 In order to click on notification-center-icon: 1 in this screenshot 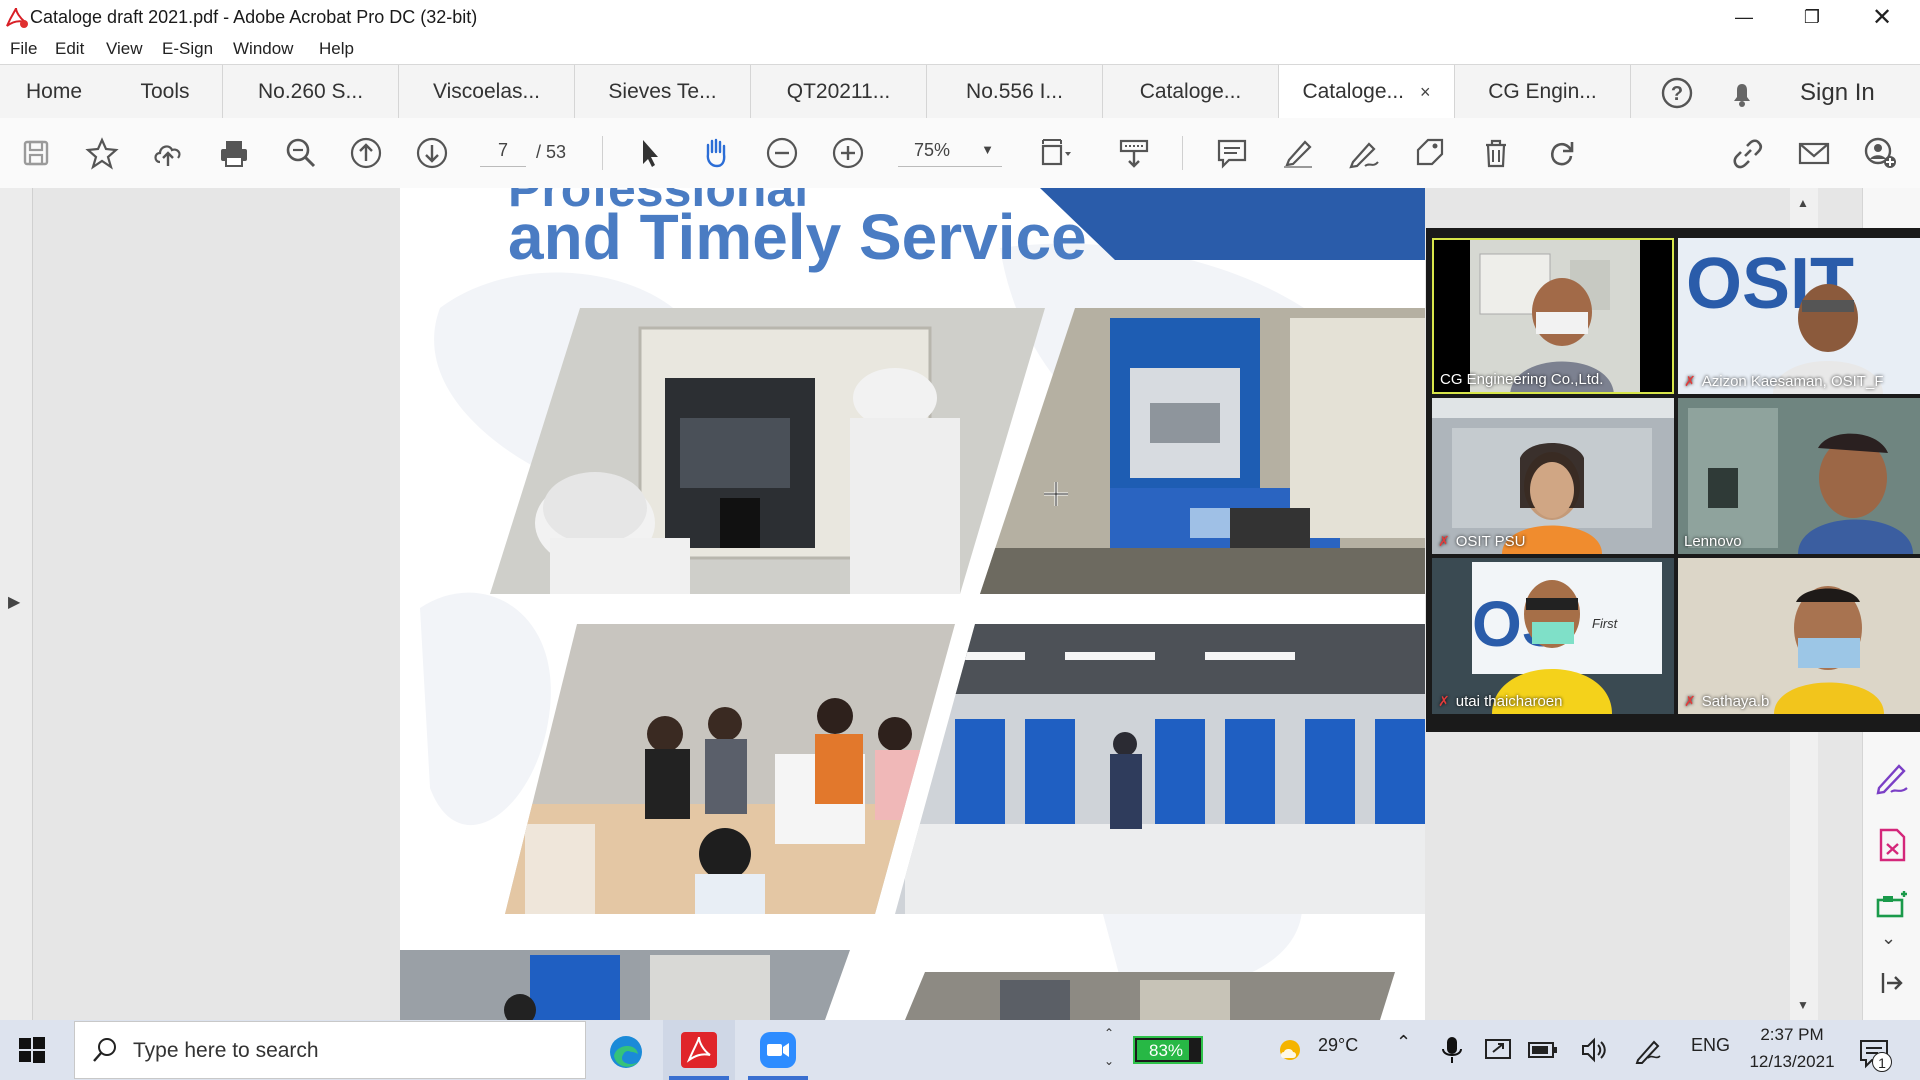, I will do `click(1876, 1054)`.